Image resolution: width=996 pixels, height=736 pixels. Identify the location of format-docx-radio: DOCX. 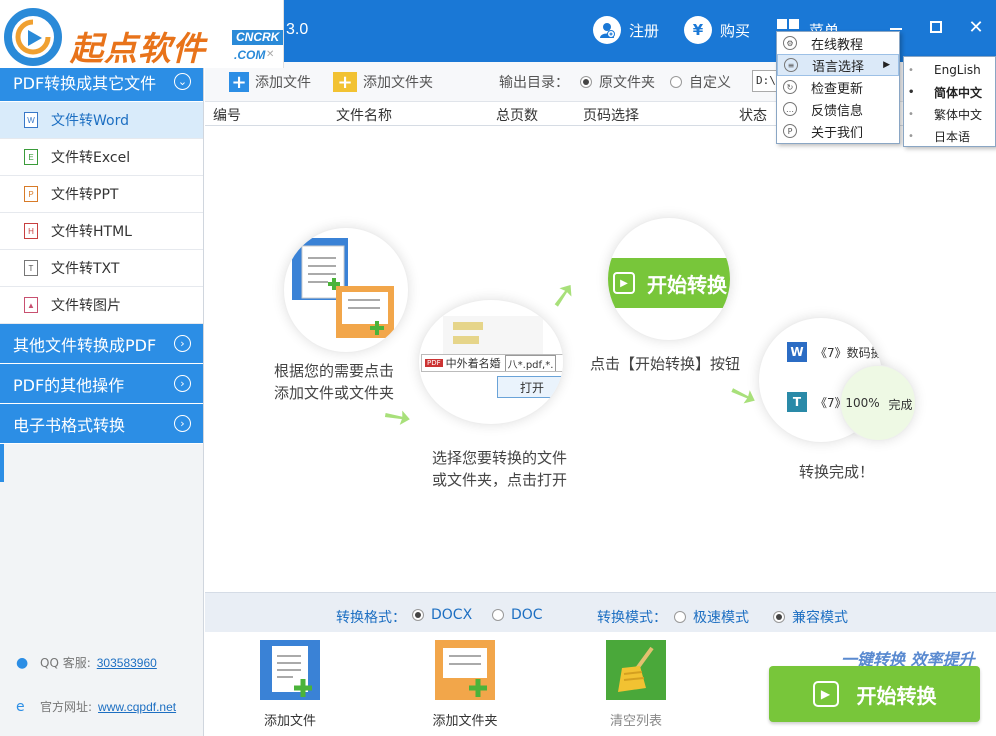
(442, 615).